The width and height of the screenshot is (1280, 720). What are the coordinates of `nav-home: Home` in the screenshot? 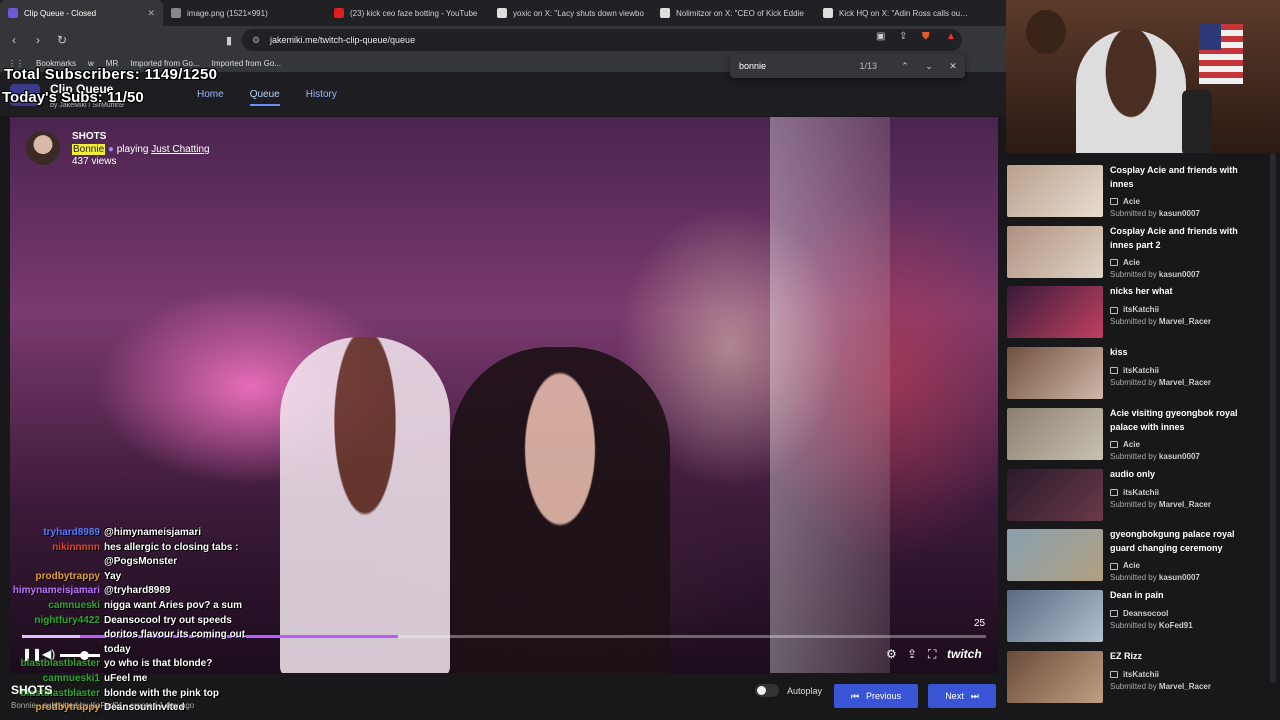 It's located at (210, 97).